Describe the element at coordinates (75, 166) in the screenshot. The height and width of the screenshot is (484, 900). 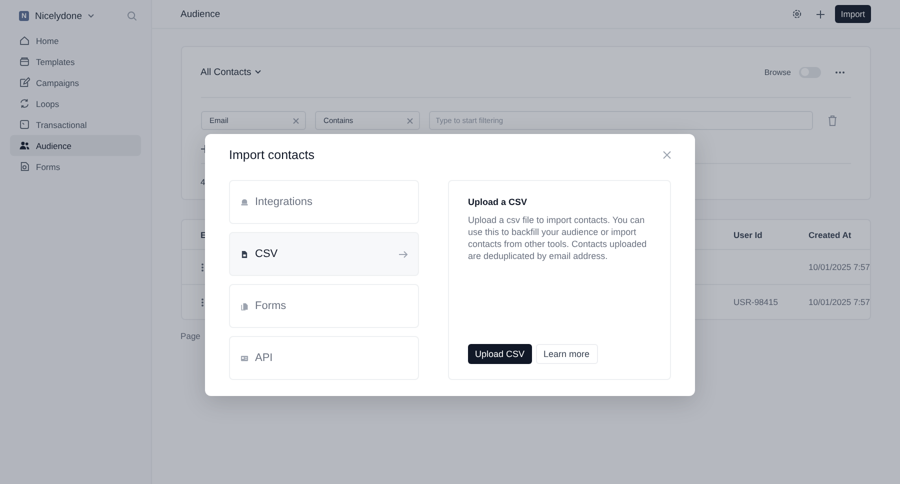
I see `sidebar-item: Forms` at that location.